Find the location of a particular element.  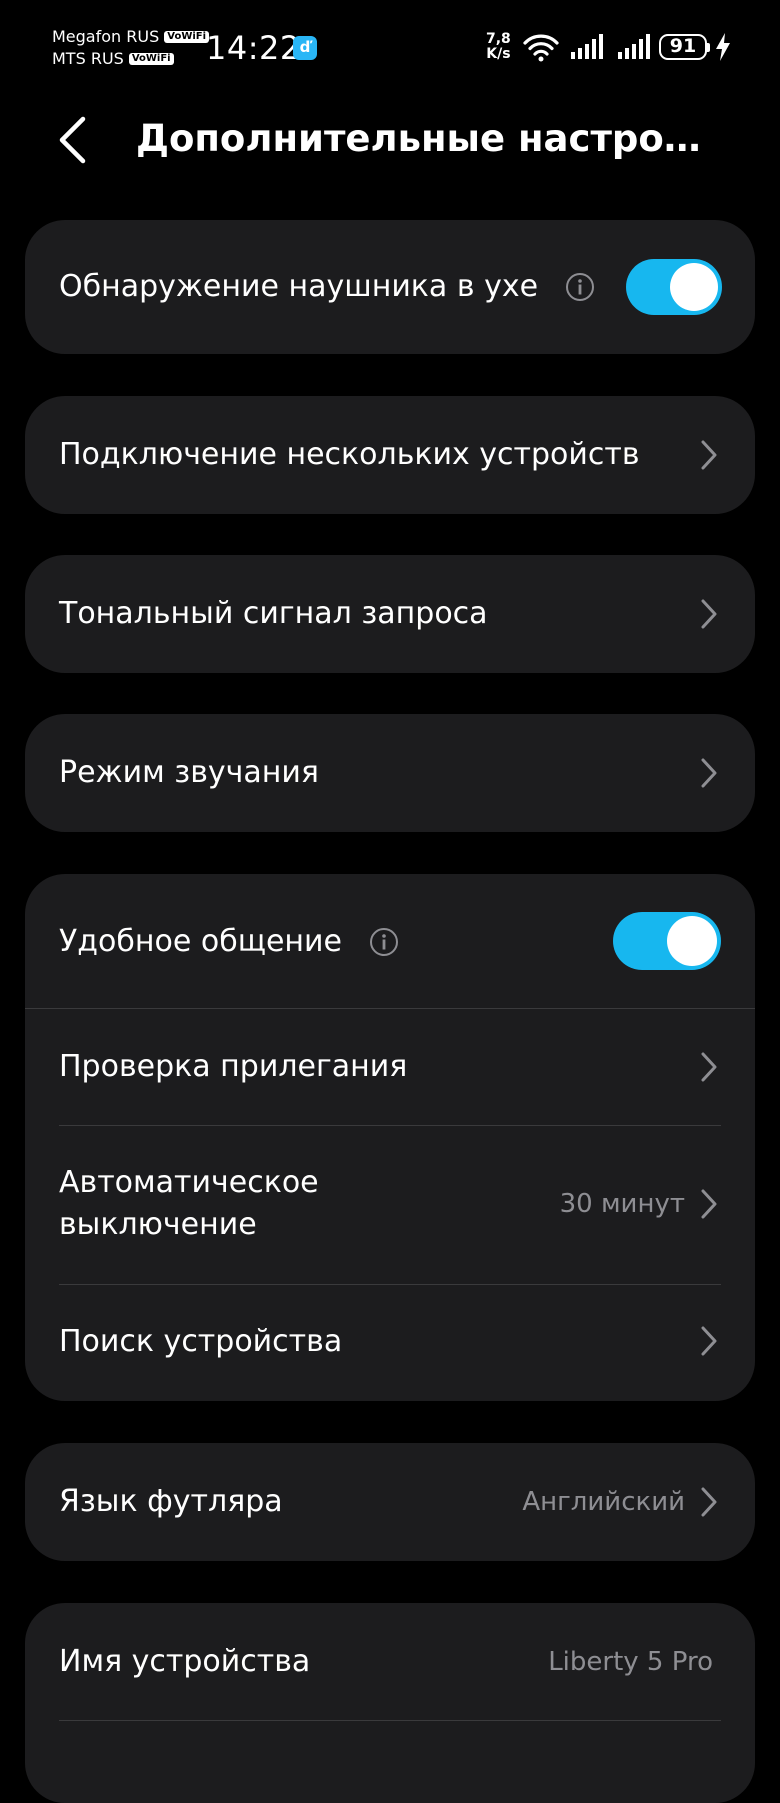

setting-case-language: Язык футляра Английский is located at coordinates (390, 1502).